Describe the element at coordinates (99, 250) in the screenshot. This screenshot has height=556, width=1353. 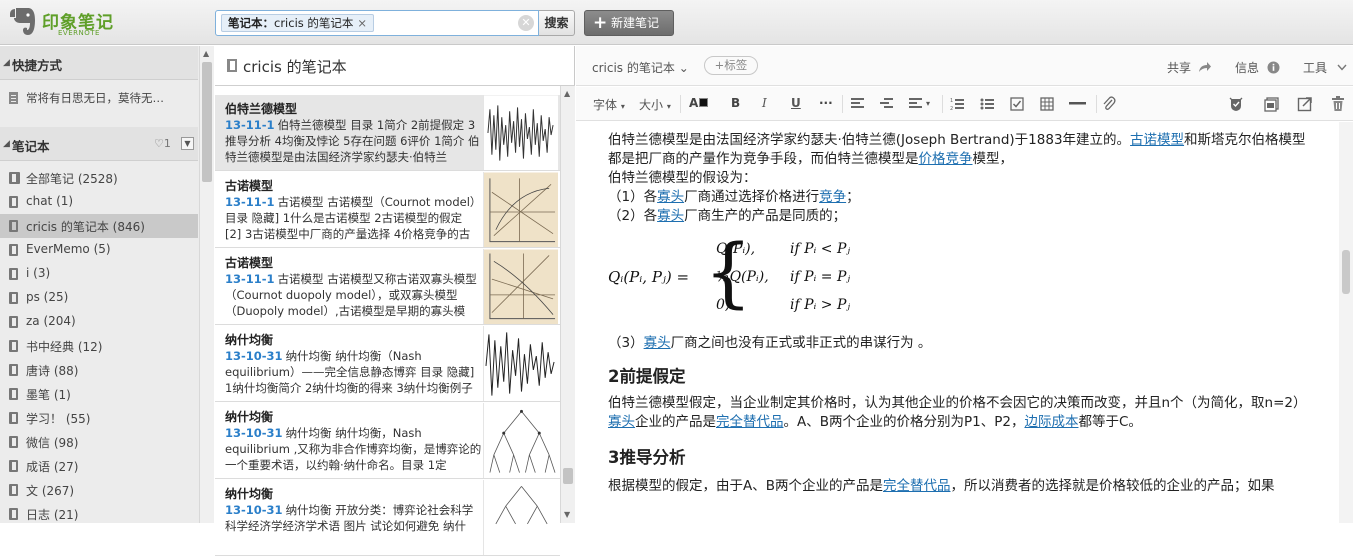
I see `sidebar-item-notebook: EverMemo (5)` at that location.